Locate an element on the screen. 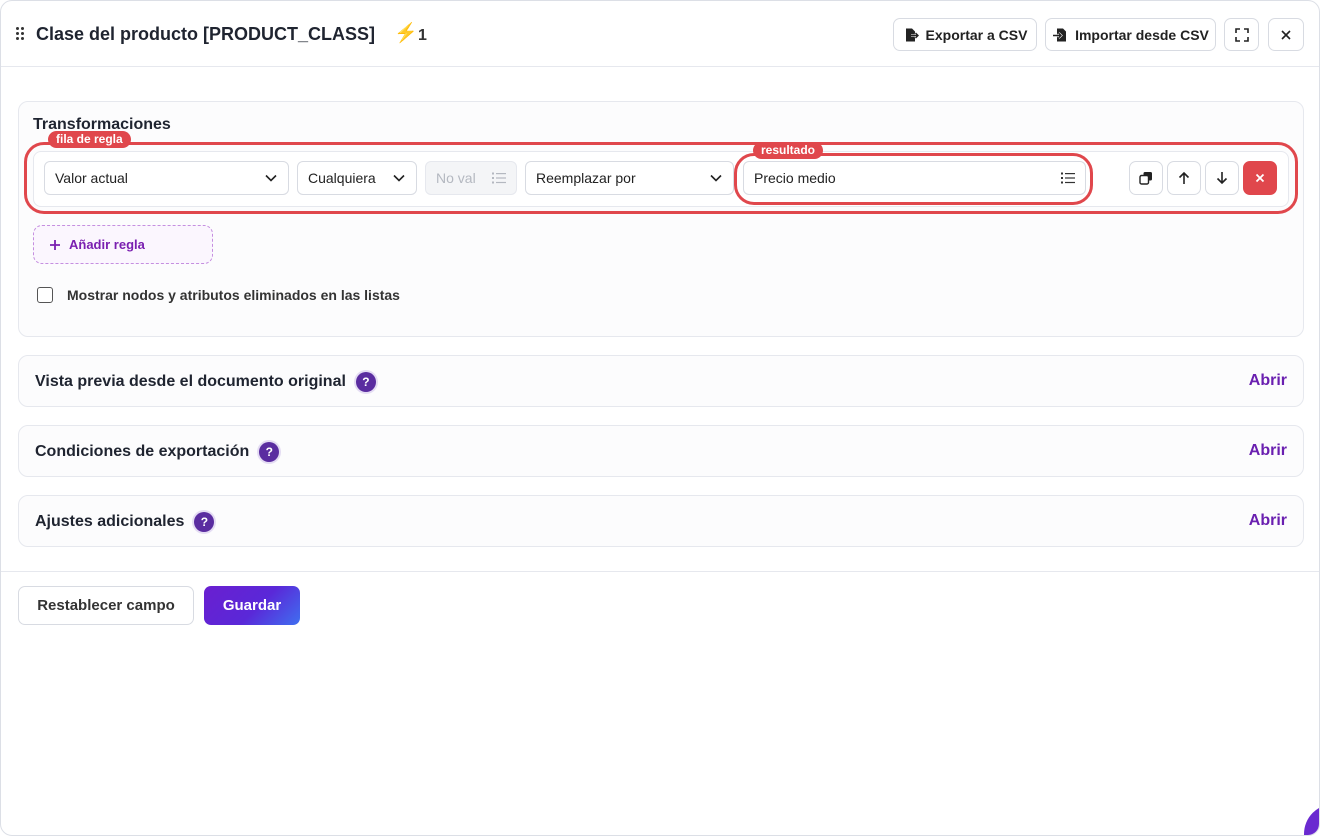  delete-rule-button is located at coordinates (1260, 178).